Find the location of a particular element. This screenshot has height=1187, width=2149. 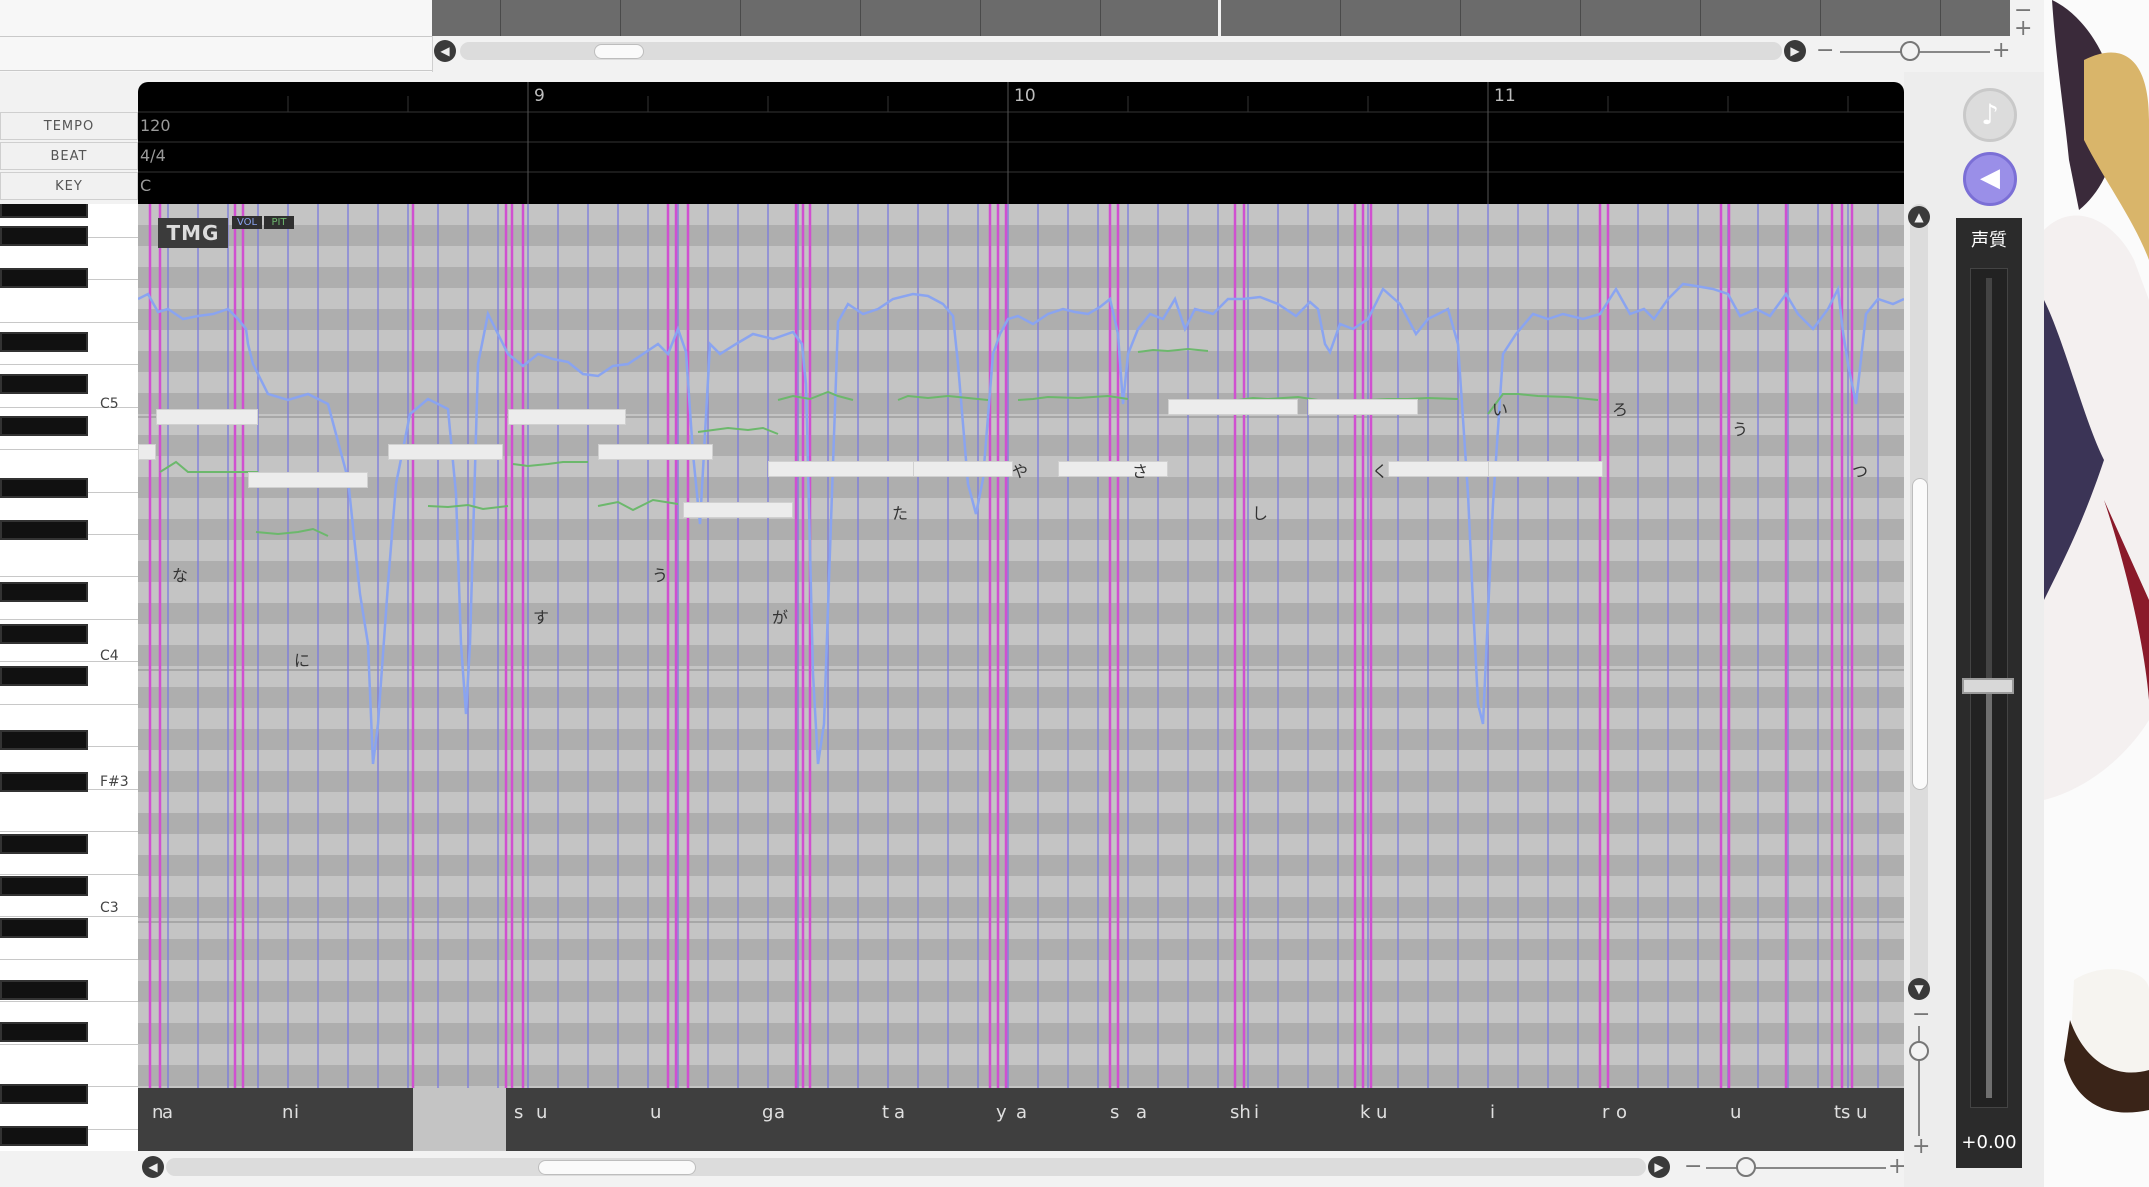

top-playhead is located at coordinates (1219, 18).